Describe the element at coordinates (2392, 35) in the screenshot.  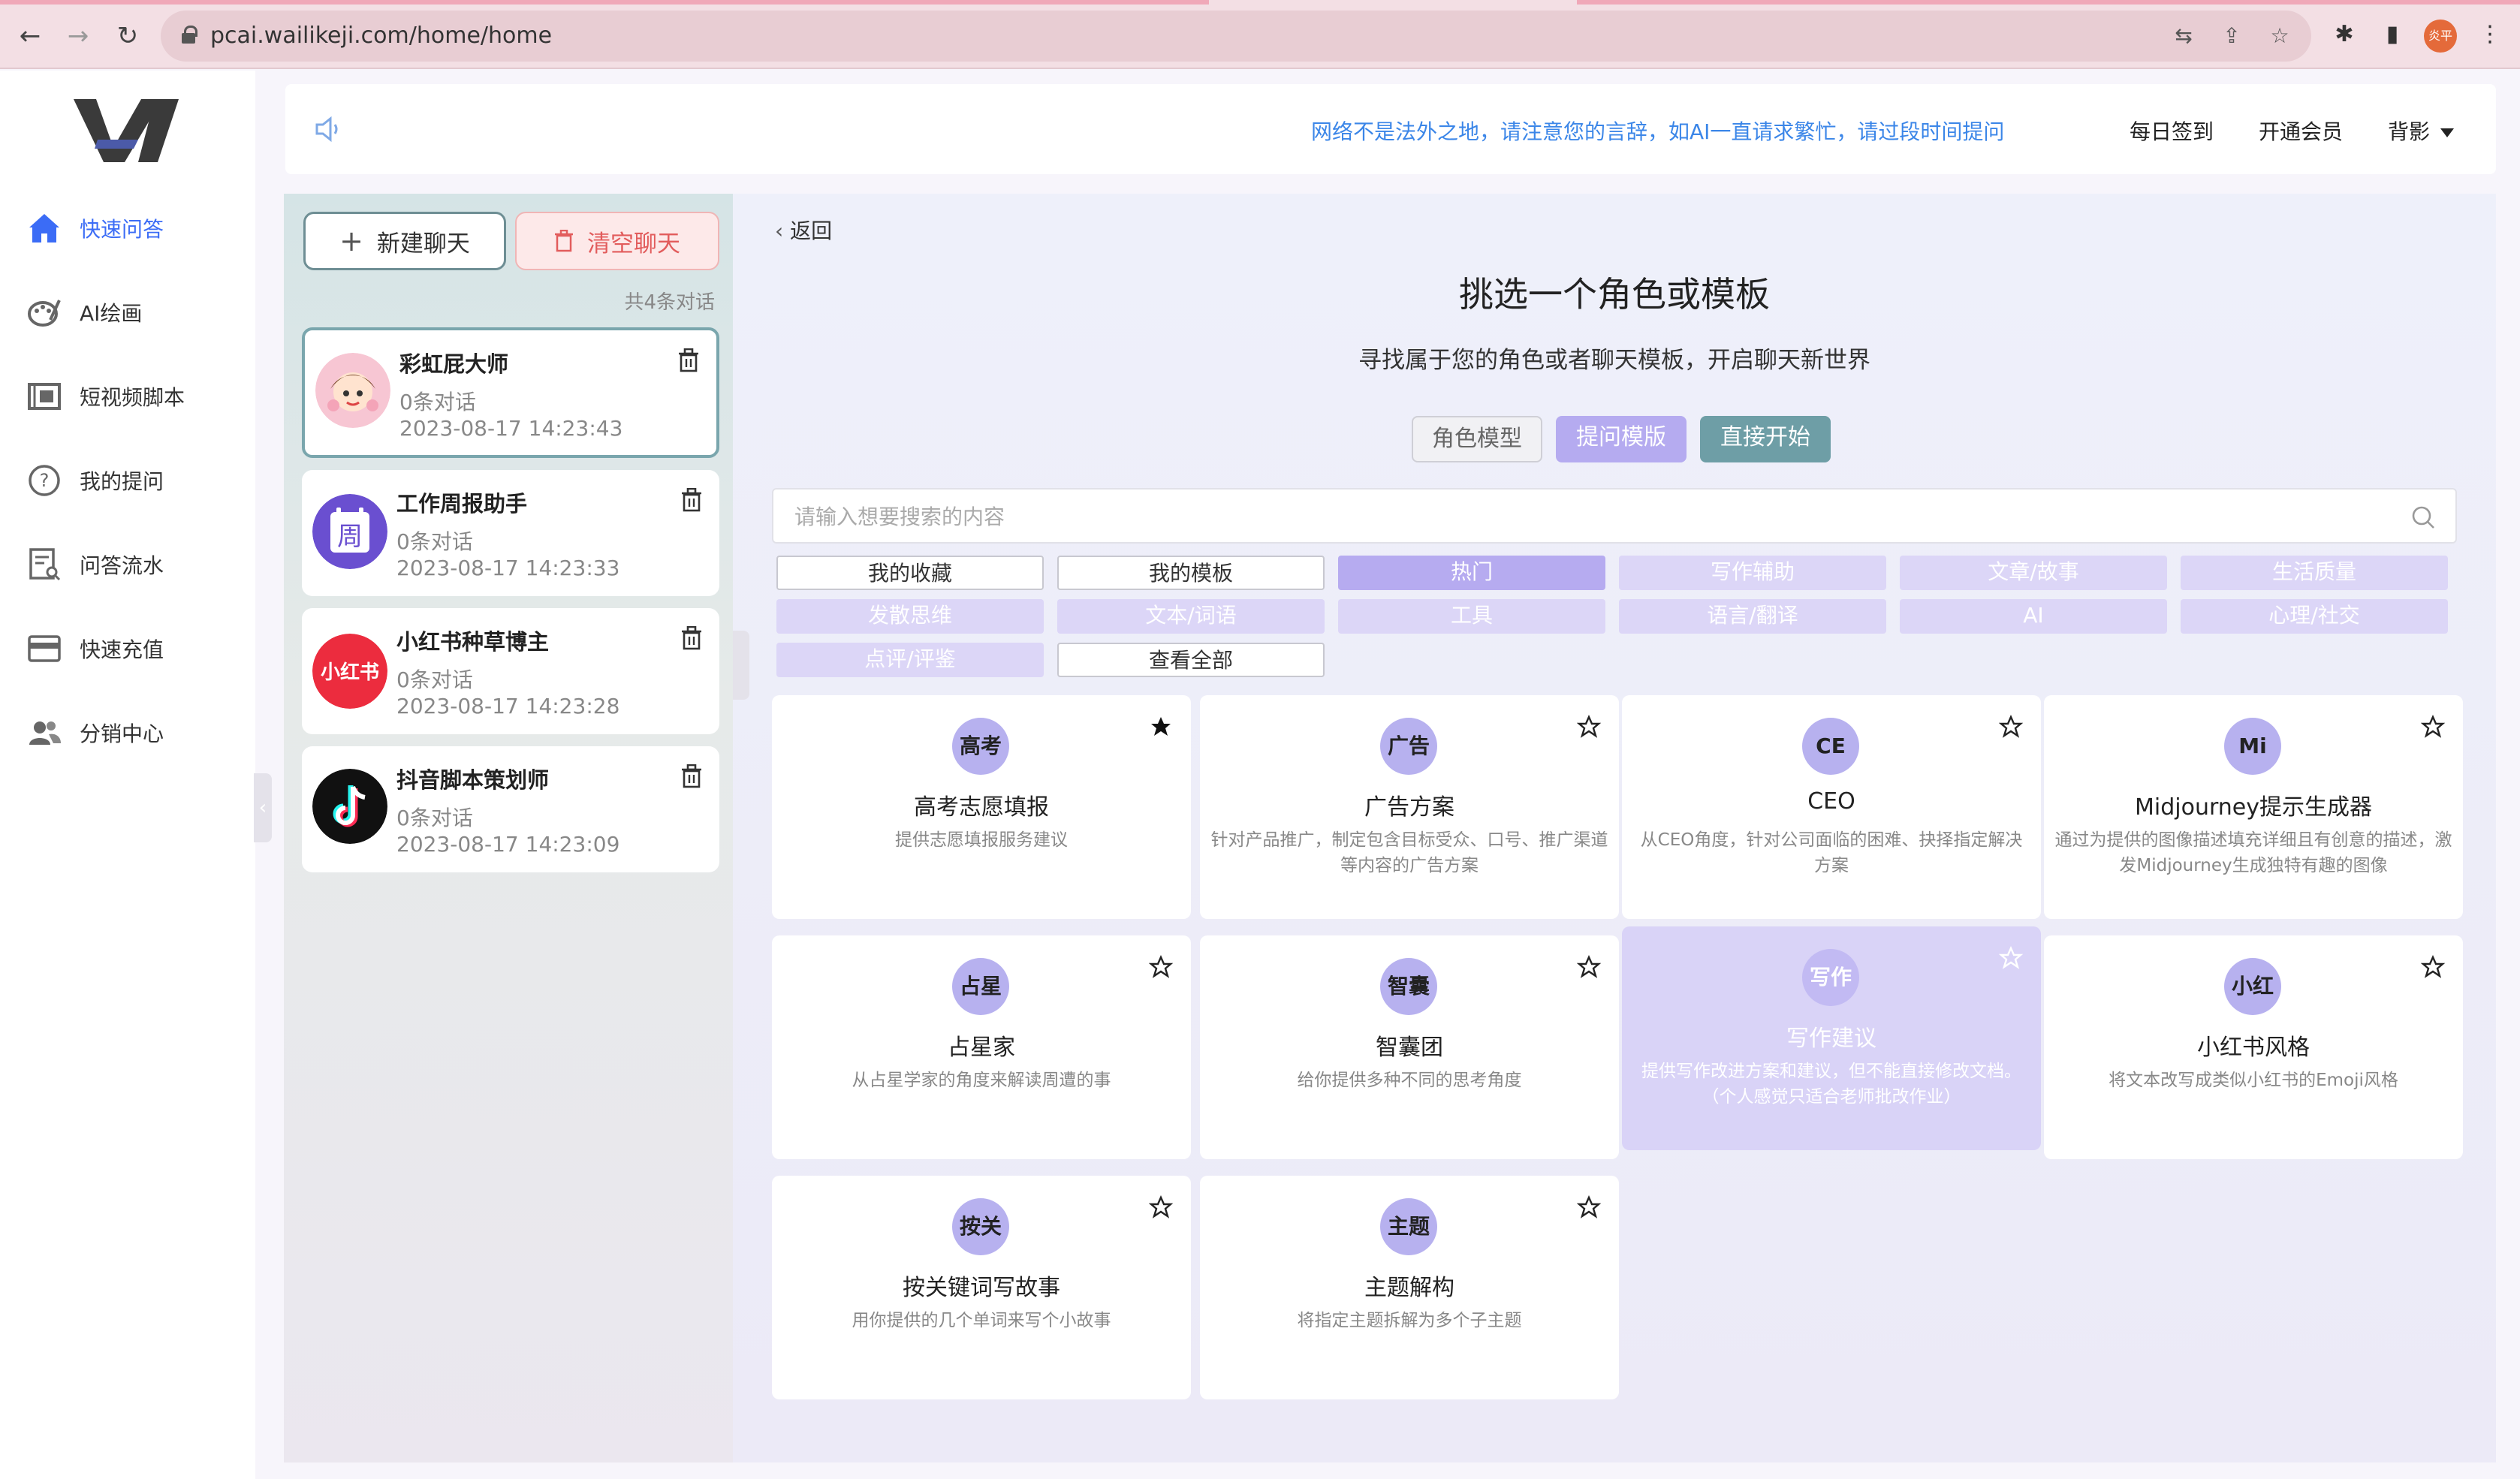
I see `side-panel-icon: ▮` at that location.